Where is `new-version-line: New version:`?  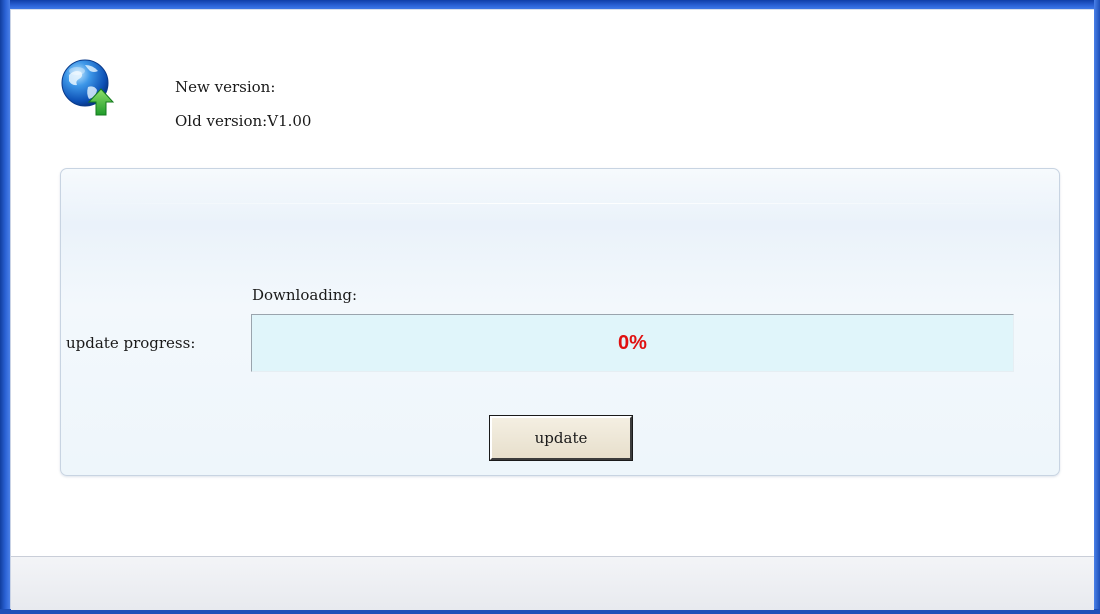 new-version-line: New version: is located at coordinates (243, 87).